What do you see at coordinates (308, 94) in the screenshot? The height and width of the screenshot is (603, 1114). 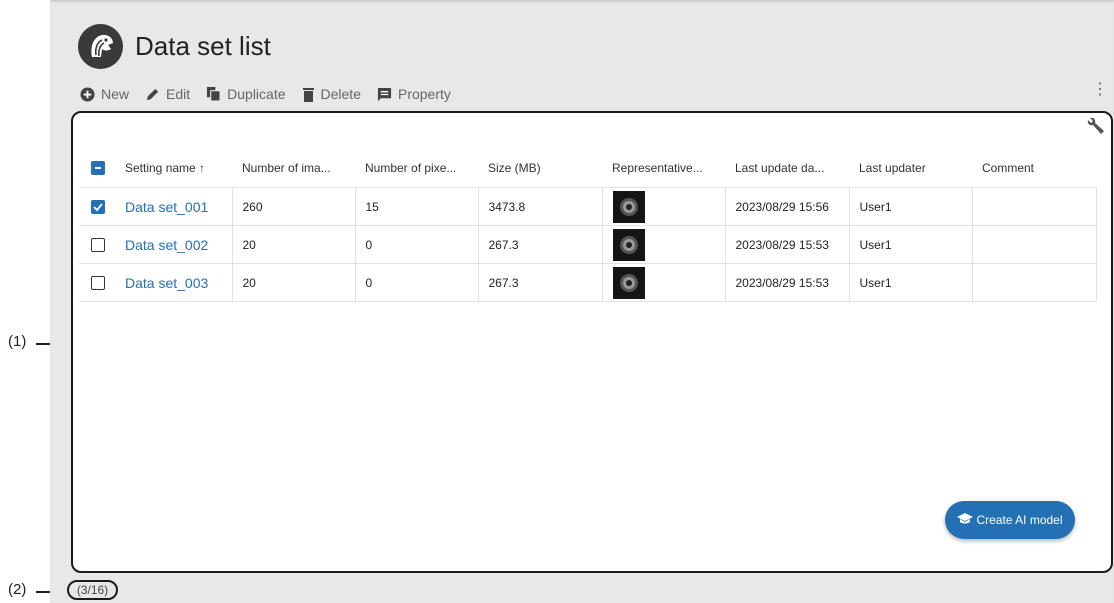 I see `trash-icon` at bounding box center [308, 94].